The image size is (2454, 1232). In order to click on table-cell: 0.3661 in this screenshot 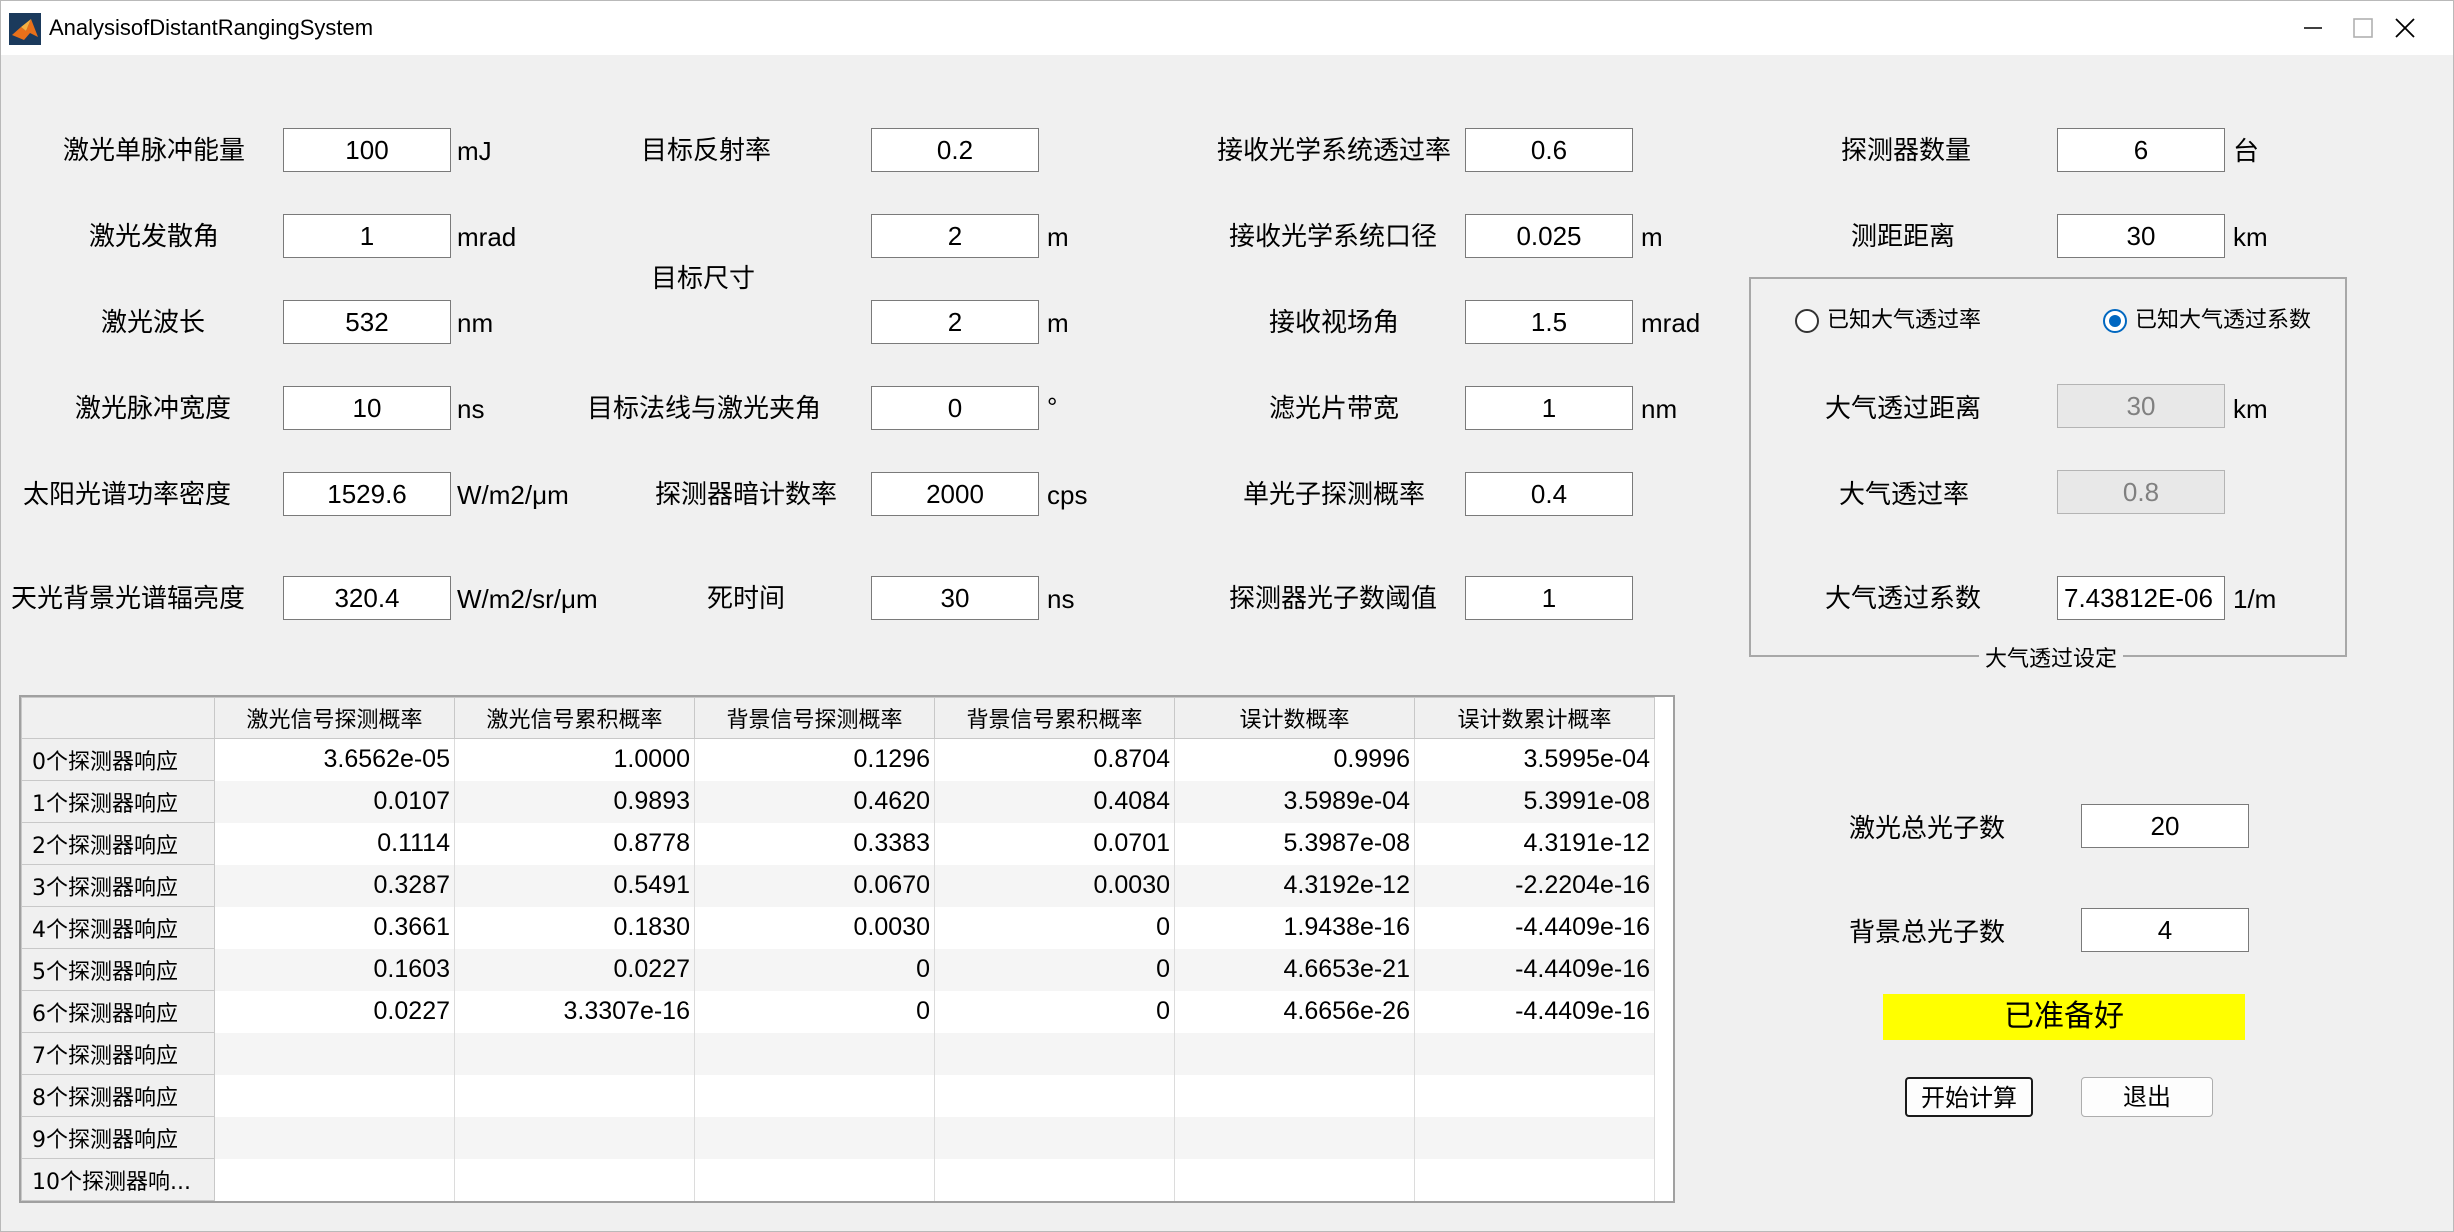, I will do `click(334, 927)`.